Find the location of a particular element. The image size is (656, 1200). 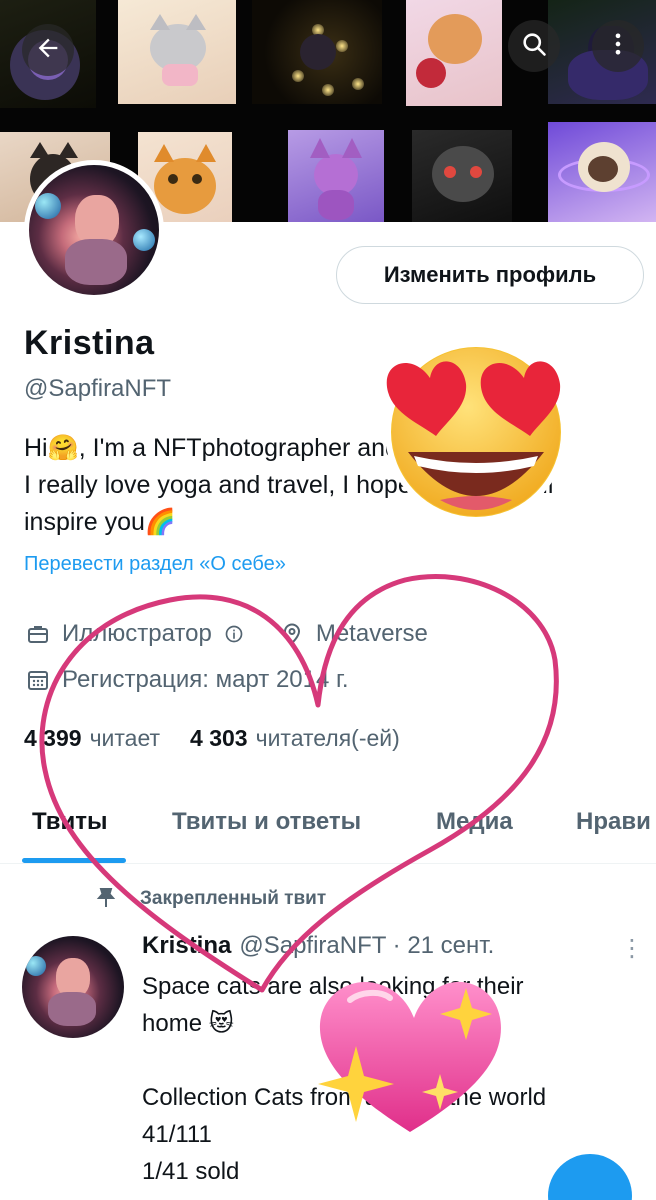

edit-profile-button: Изменить профиль is located at coordinates (490, 275).